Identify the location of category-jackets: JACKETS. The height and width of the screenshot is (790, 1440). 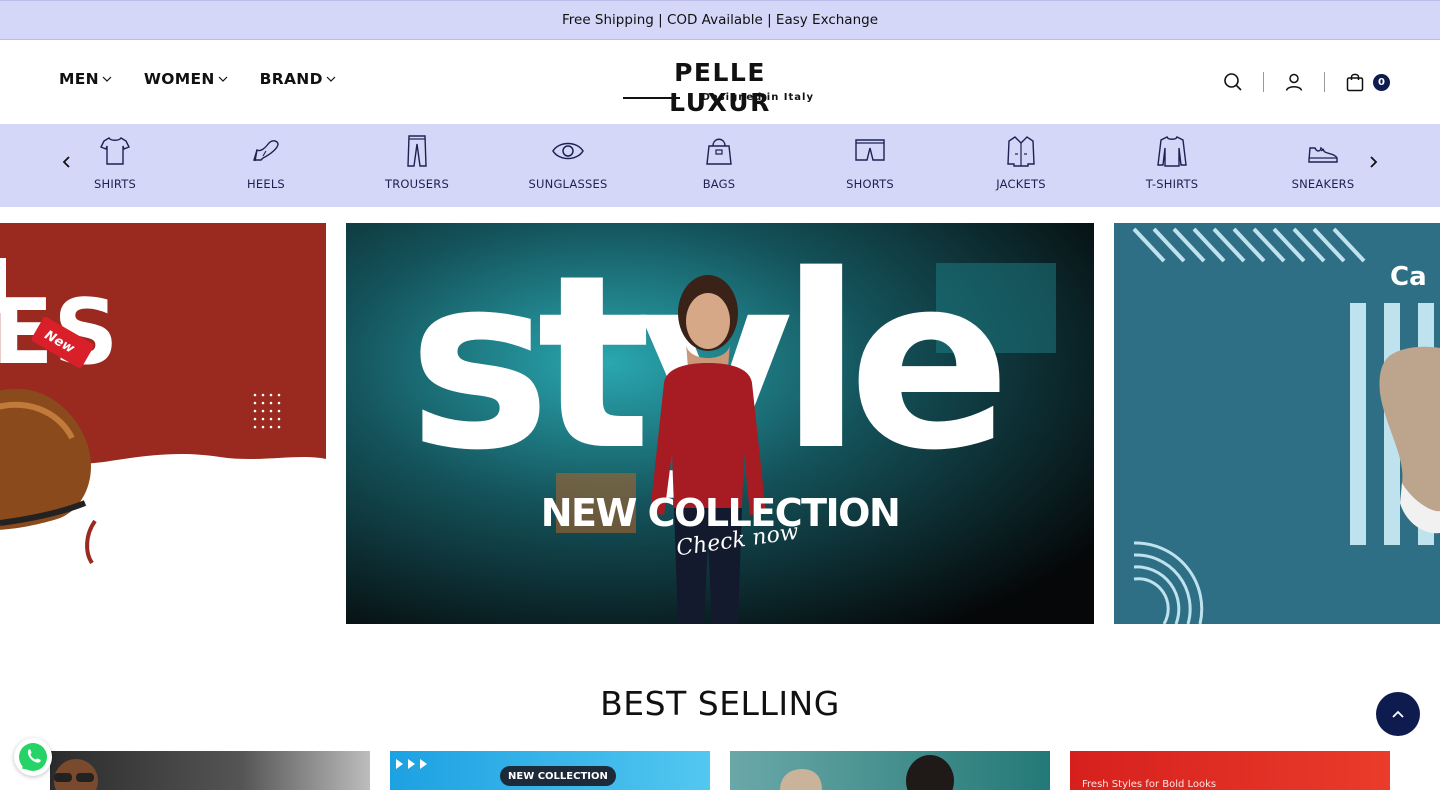
(1021, 162).